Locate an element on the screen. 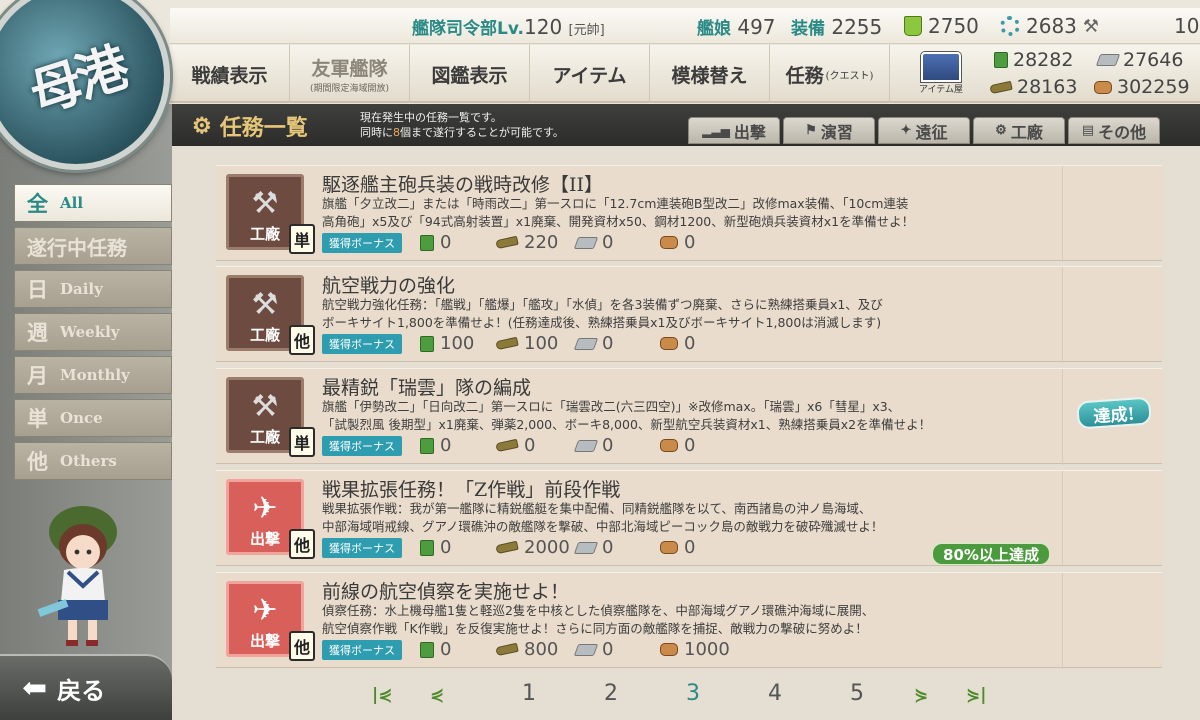  first-page-icon: |⋞ is located at coordinates (382, 695).